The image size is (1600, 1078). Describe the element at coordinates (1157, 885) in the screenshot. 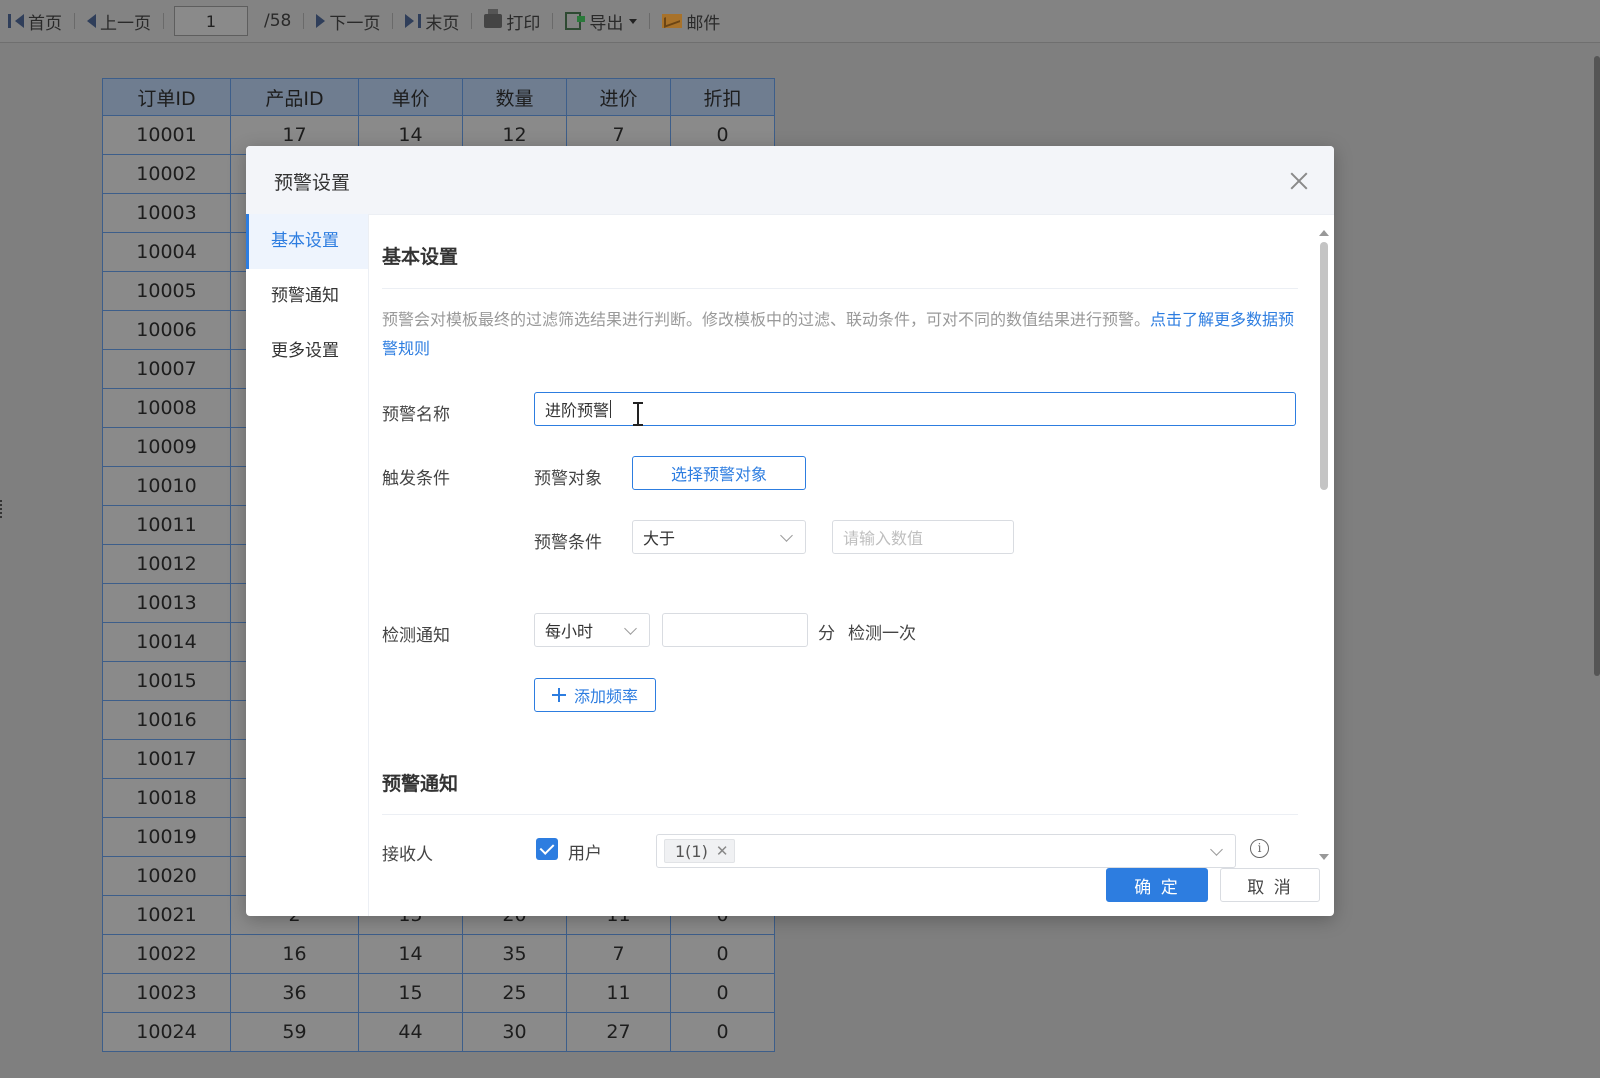

I see `confirm-button: 确 定` at that location.